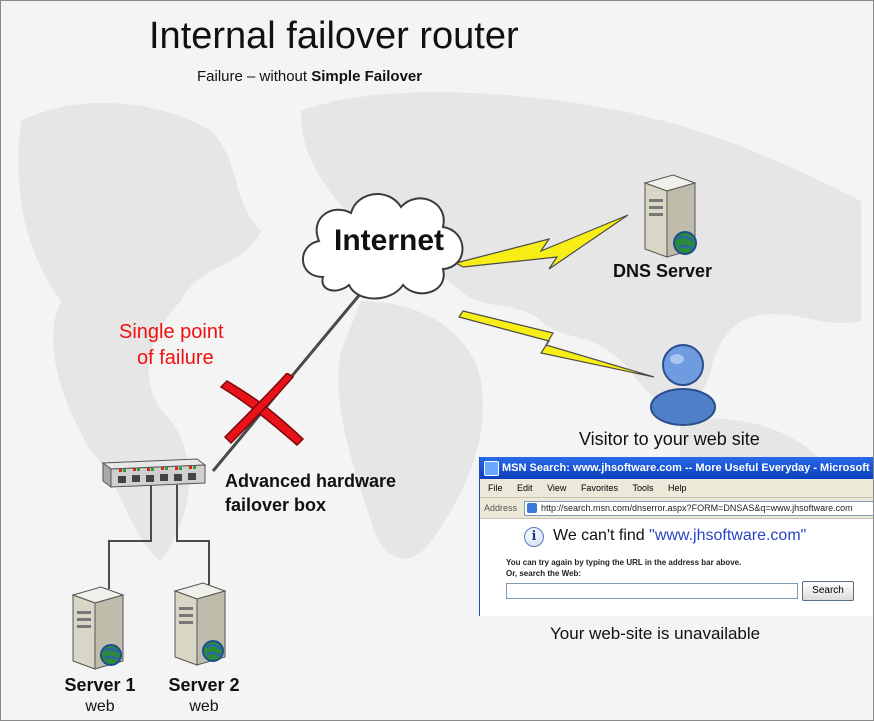 The height and width of the screenshot is (721, 874). I want to click on search-button: Search, so click(828, 591).